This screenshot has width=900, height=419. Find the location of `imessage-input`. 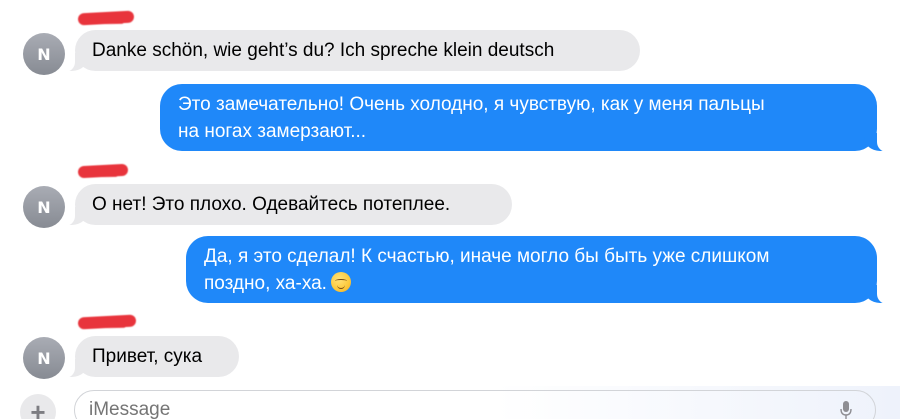

imessage-input is located at coordinates (475, 404).